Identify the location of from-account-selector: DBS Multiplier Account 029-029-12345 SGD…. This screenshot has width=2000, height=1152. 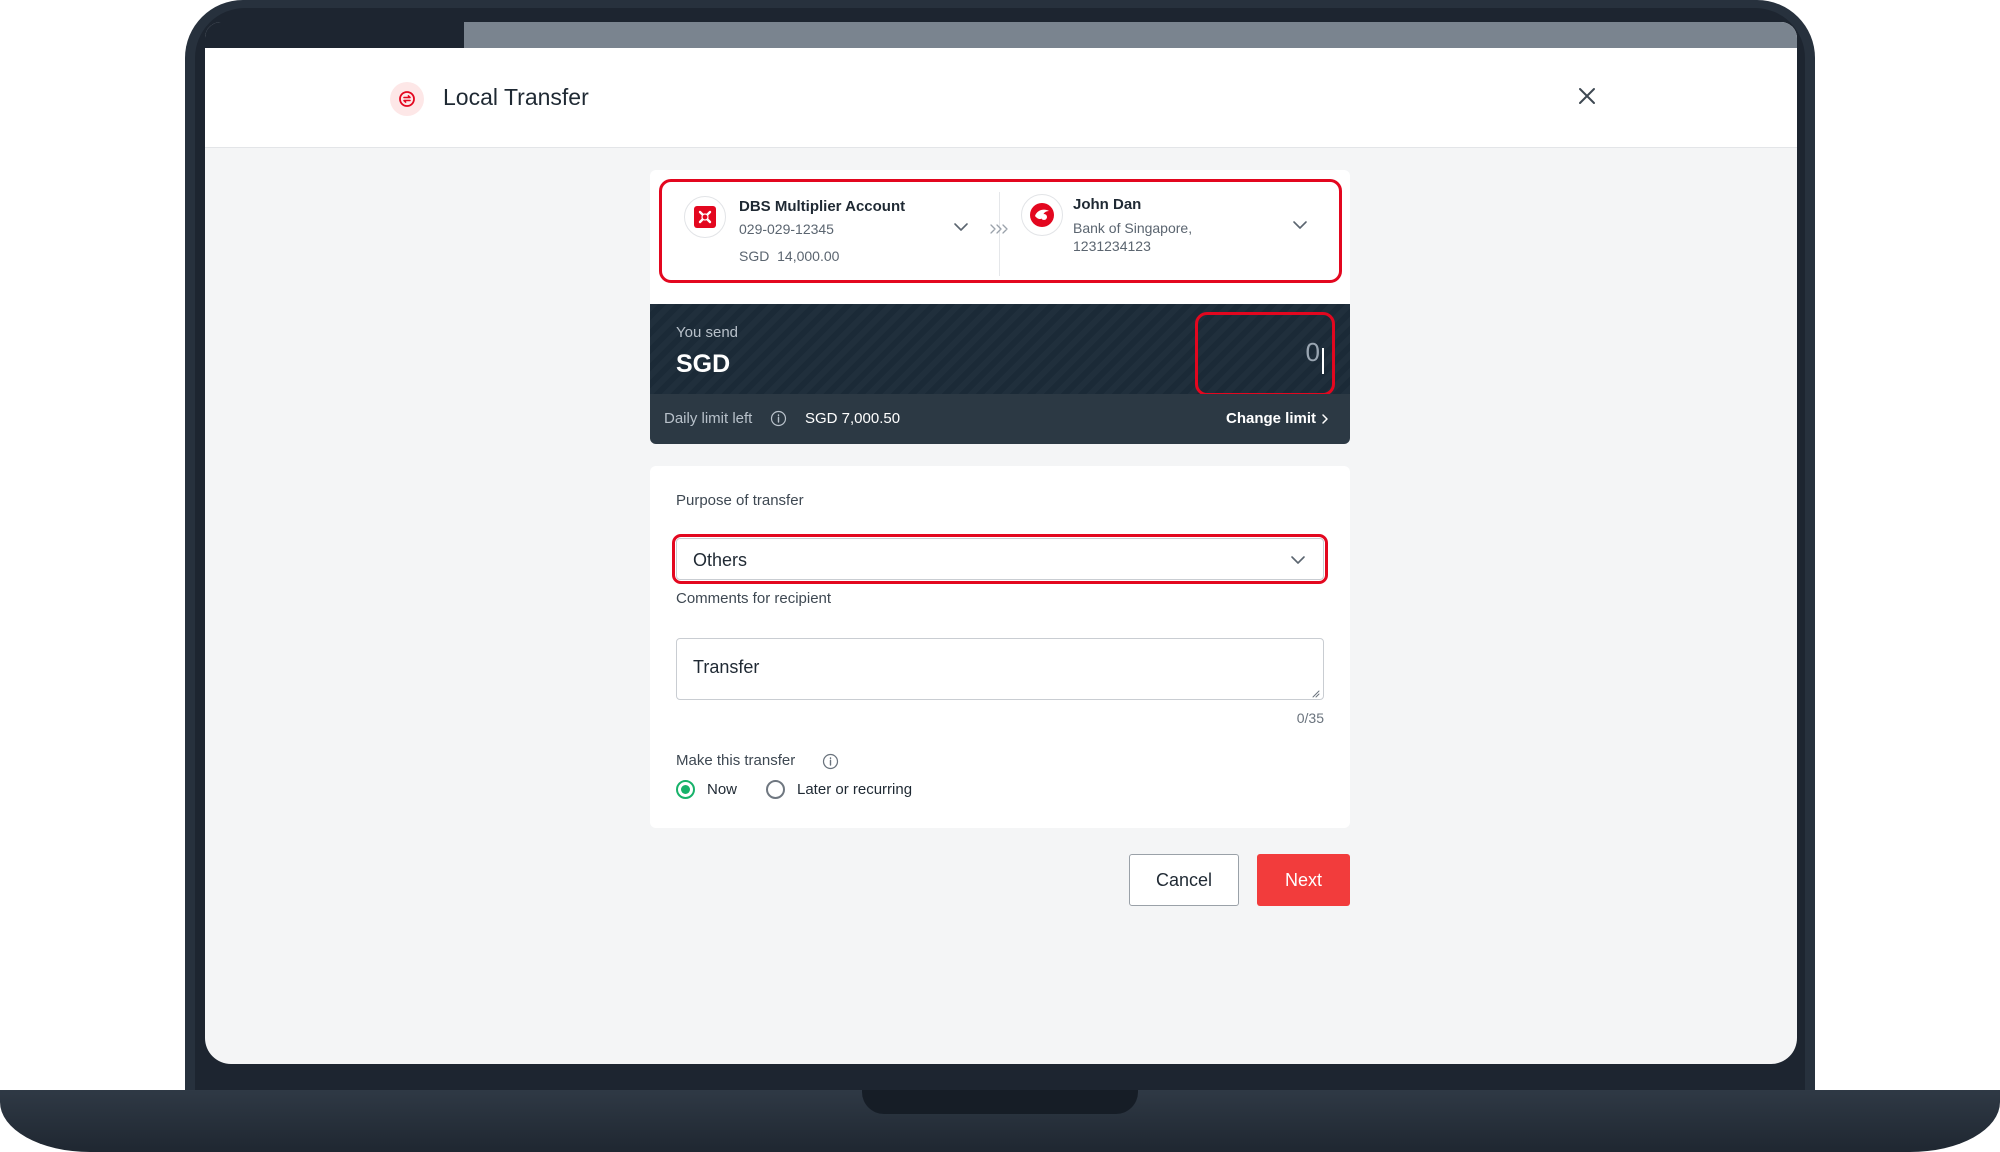
(830, 234).